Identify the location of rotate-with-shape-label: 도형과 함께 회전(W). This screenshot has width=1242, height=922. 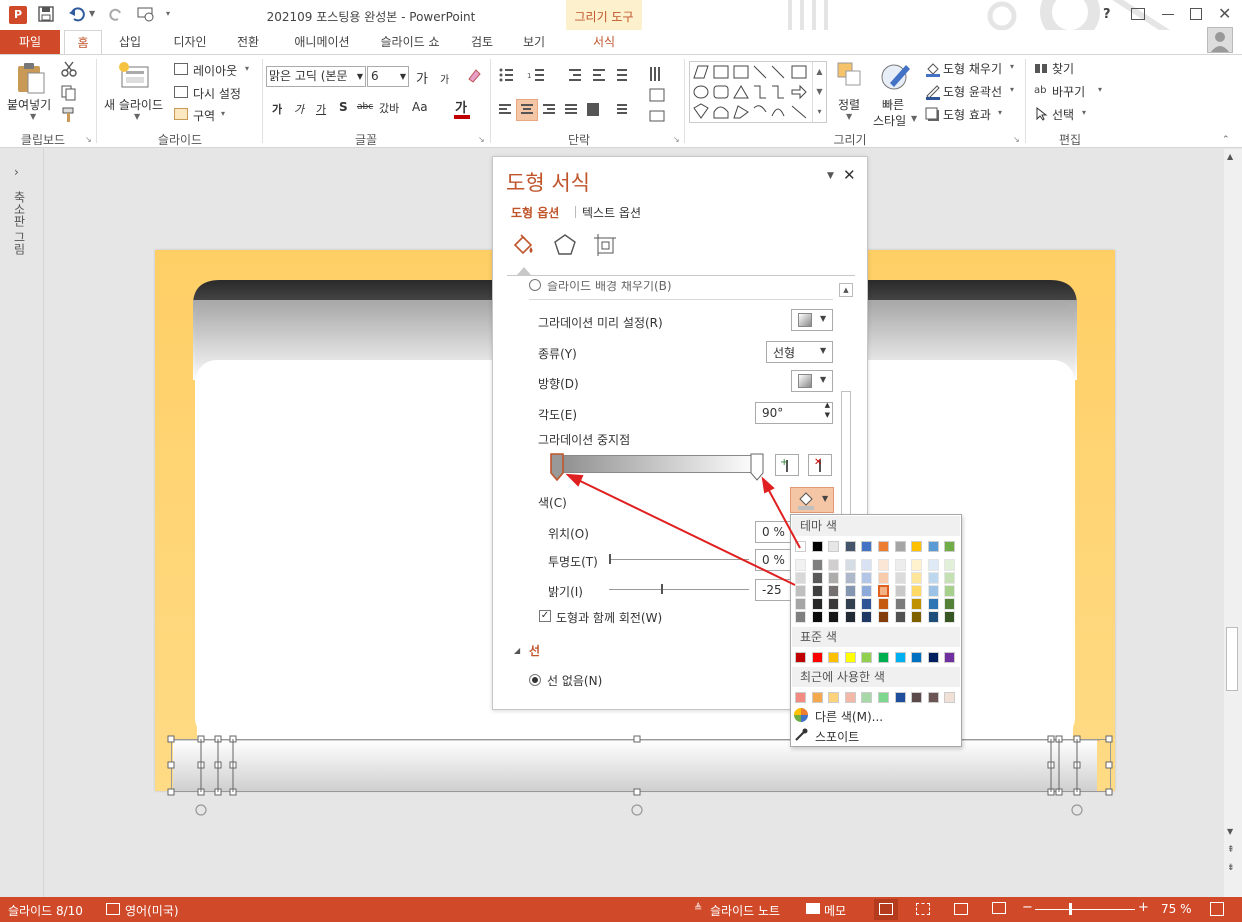
(609, 617).